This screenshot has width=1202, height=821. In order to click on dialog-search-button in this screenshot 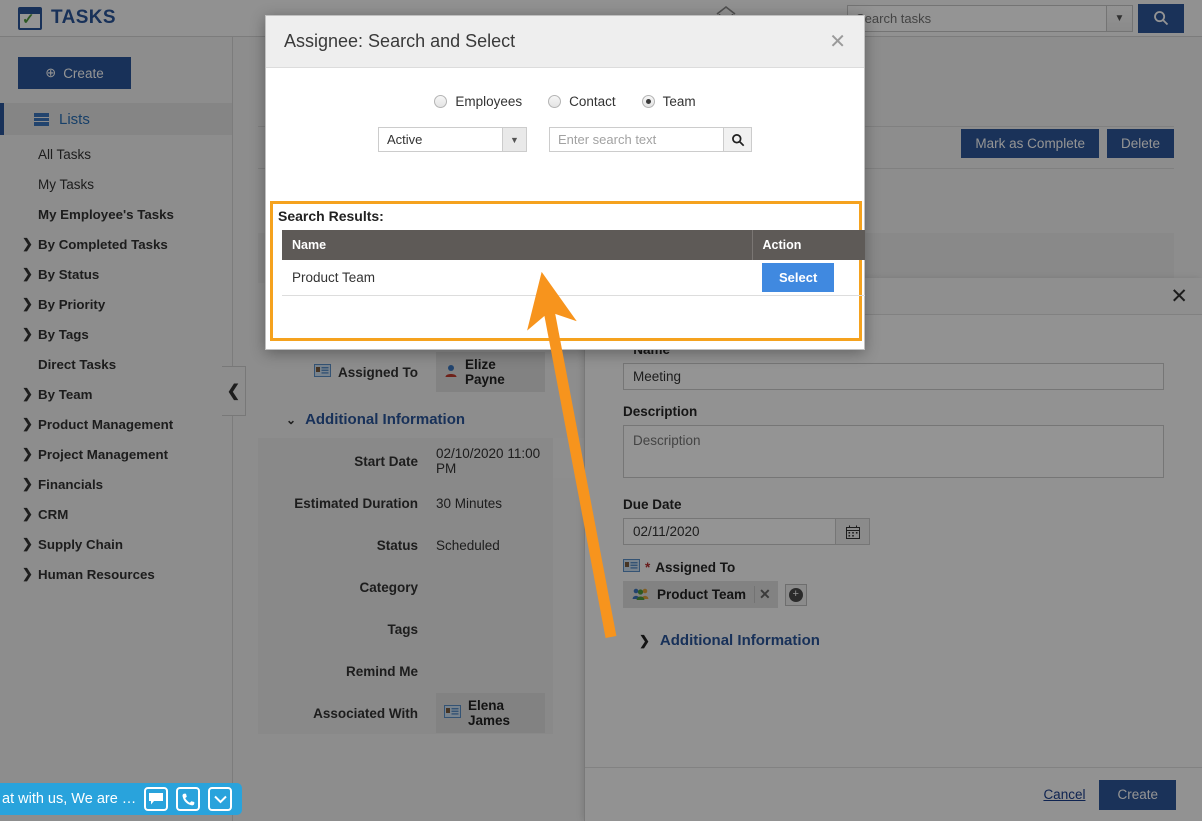, I will do `click(738, 139)`.